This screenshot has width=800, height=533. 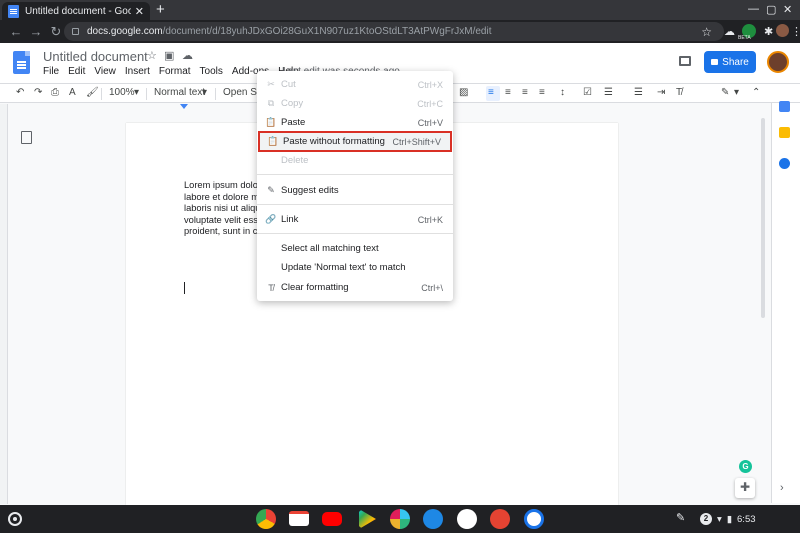 I want to click on browser-menu-icon: ⋮, so click(x=795, y=31).